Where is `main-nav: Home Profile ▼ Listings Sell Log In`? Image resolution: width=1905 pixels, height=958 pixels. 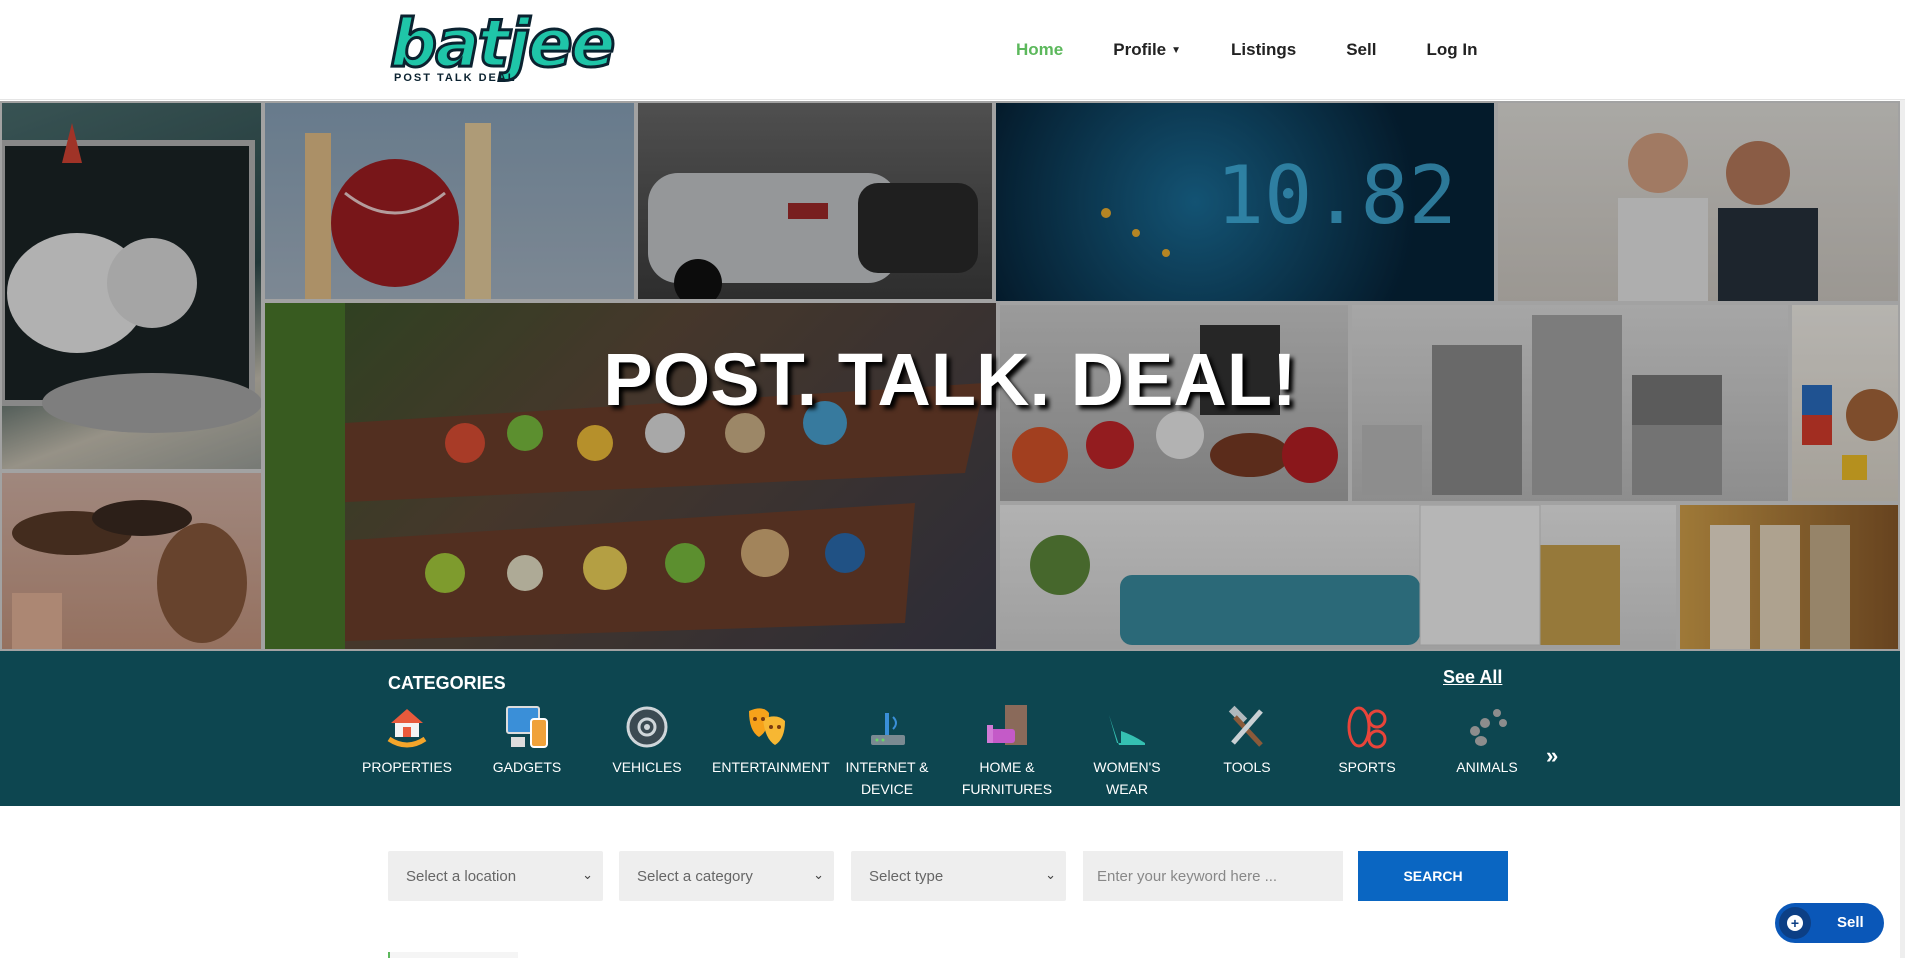
main-nav: Home Profile ▼ Listings Sell Log In is located at coordinates (1271, 50).